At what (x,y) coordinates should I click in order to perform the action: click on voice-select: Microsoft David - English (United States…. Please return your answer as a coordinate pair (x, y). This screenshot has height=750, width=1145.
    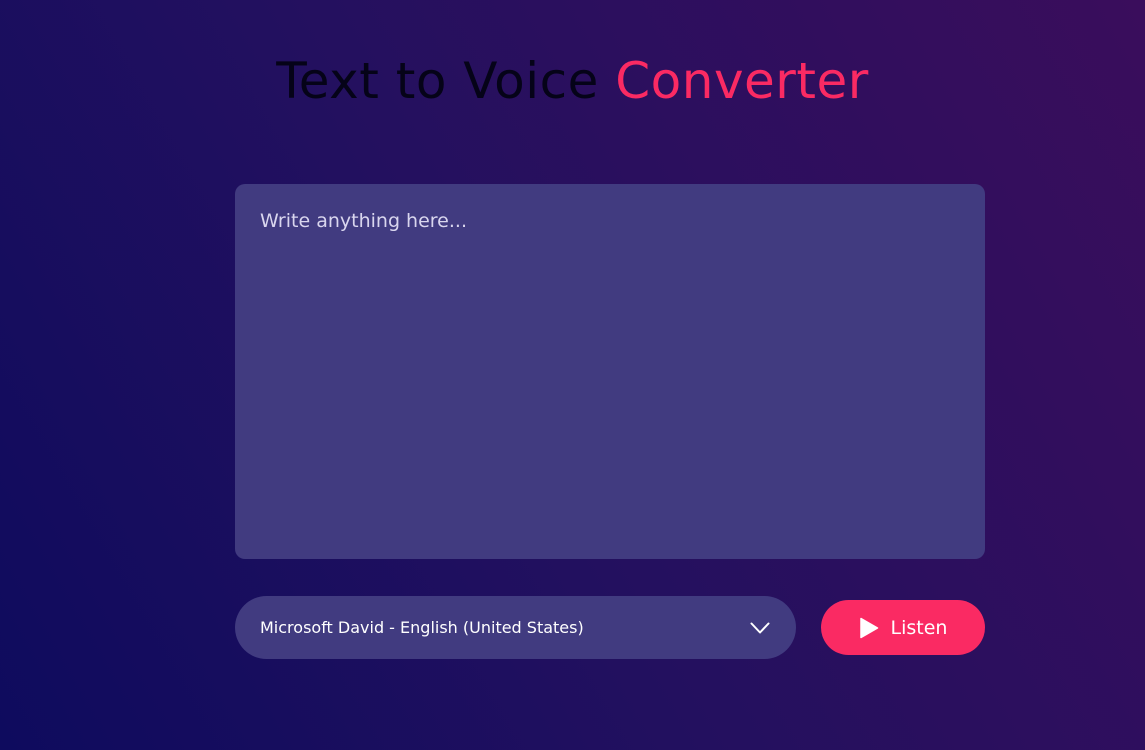
    Looking at the image, I should click on (515, 627).